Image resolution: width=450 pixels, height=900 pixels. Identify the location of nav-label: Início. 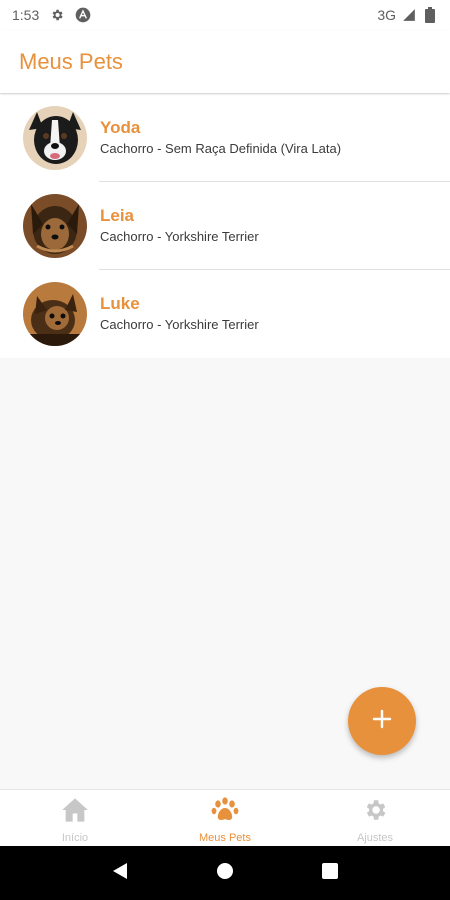
(75, 838).